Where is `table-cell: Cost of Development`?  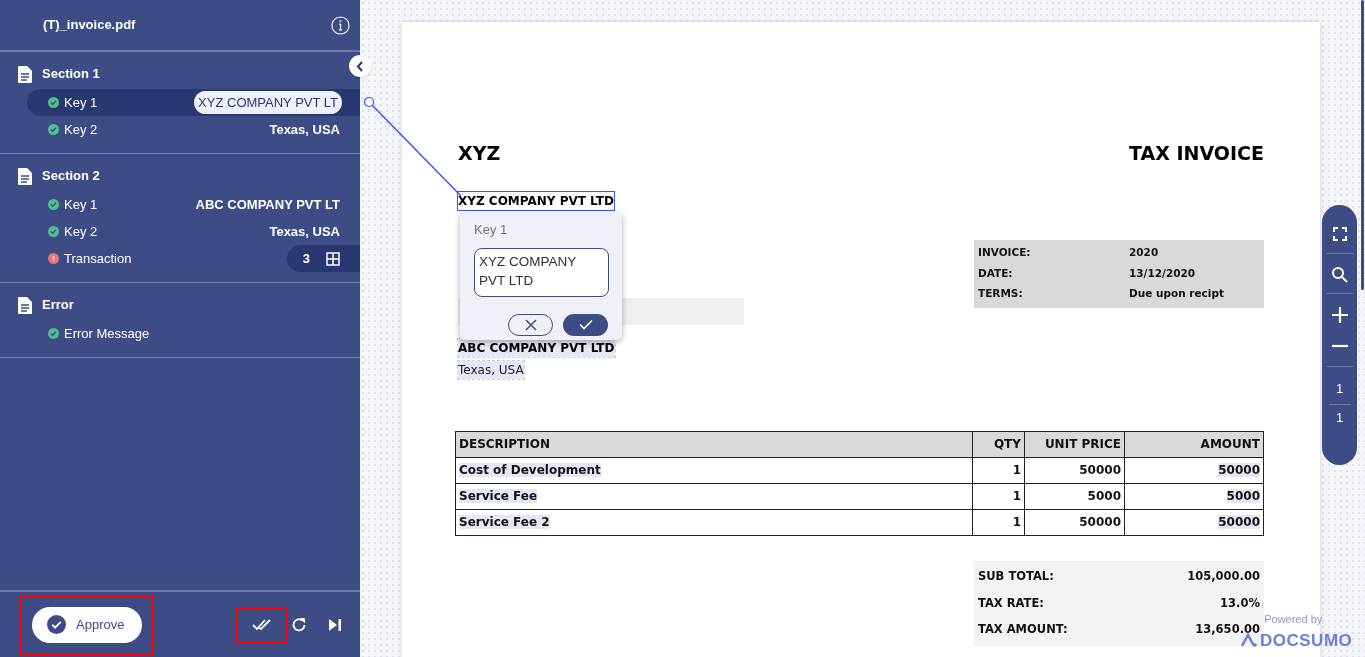 table-cell: Cost of Development is located at coordinates (714, 470).